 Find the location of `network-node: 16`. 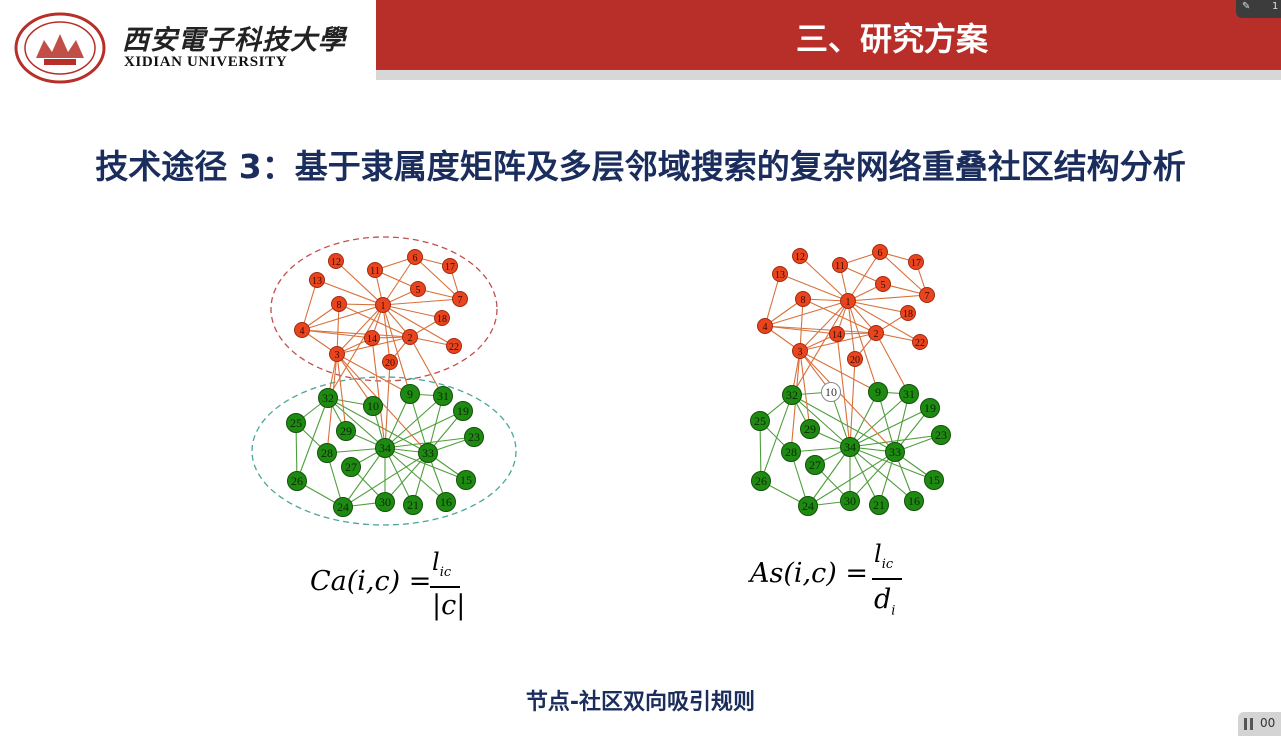

network-node: 16 is located at coordinates (446, 502).